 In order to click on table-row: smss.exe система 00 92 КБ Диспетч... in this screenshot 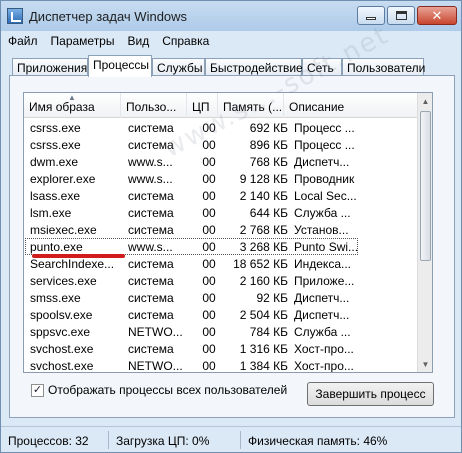, I will do `click(221, 297)`.